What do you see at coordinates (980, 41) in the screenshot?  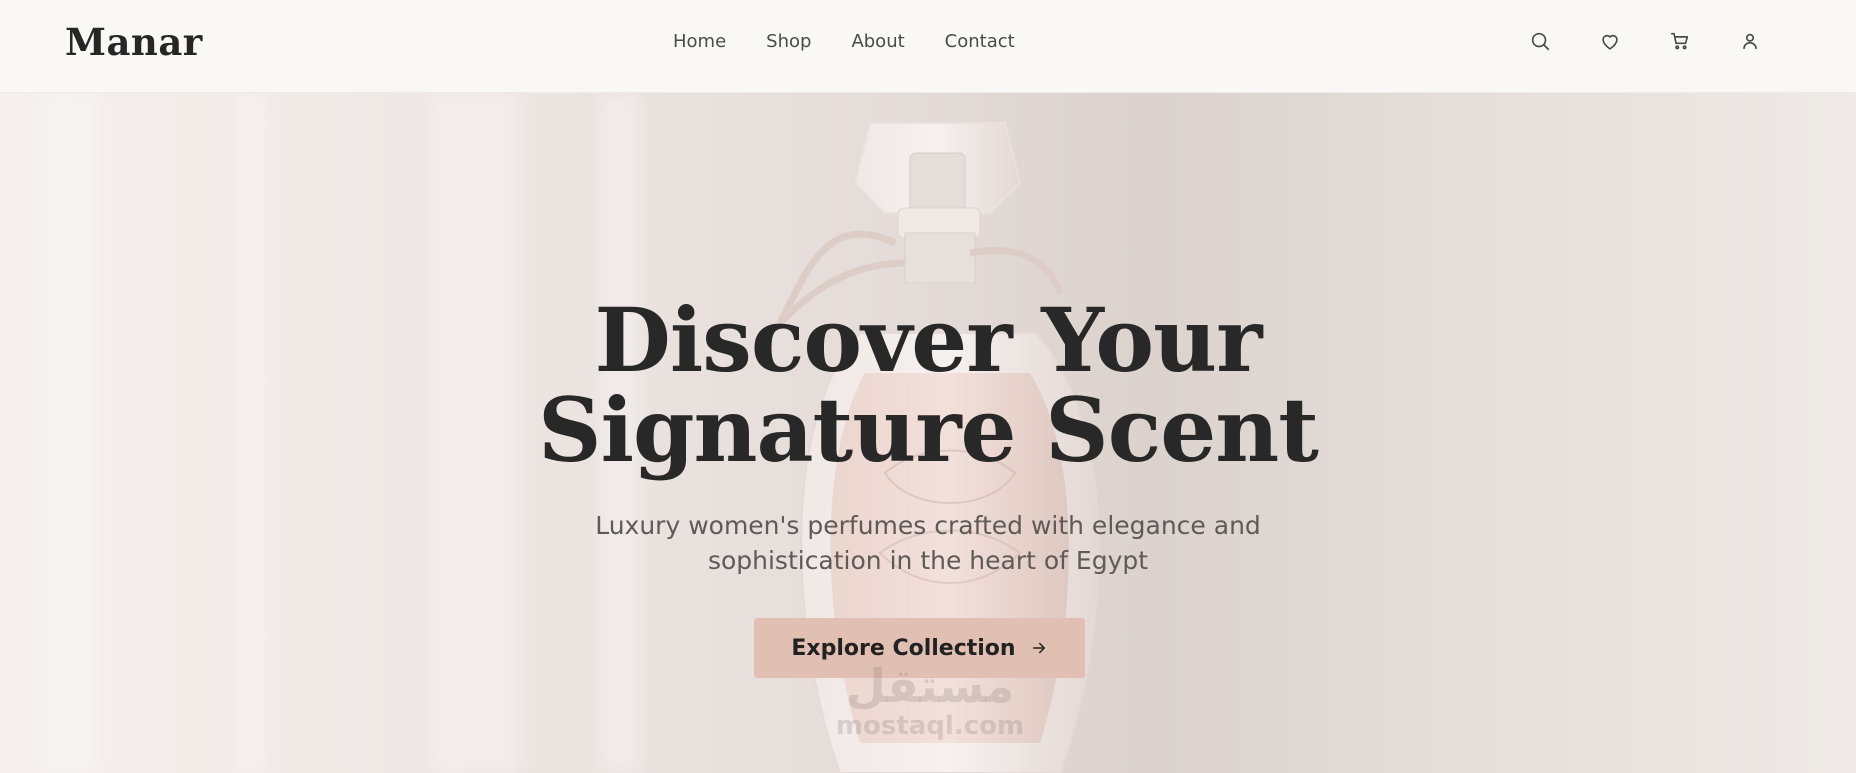 I see `nav-link-contact: Contact` at bounding box center [980, 41].